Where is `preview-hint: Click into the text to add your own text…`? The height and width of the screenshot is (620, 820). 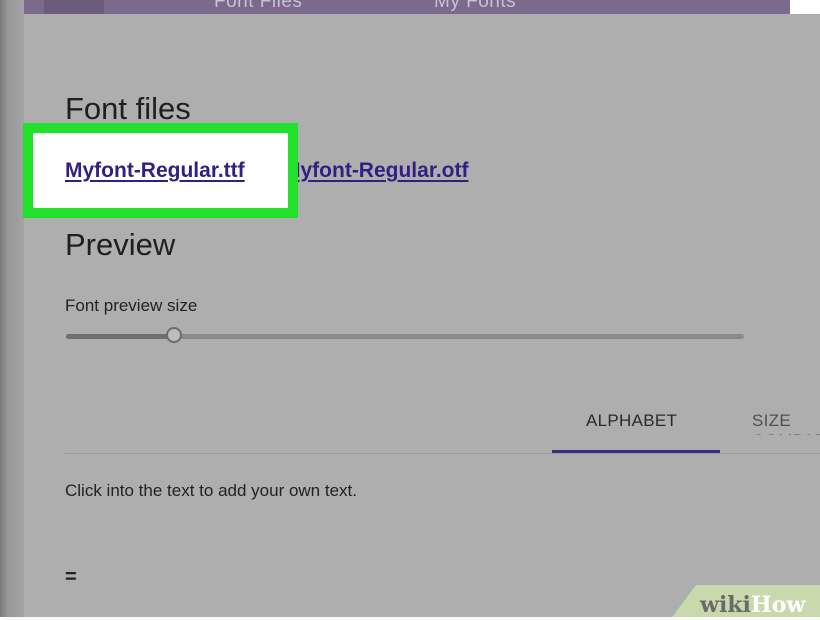
preview-hint: Click into the text to add your own text… is located at coordinates (211, 490).